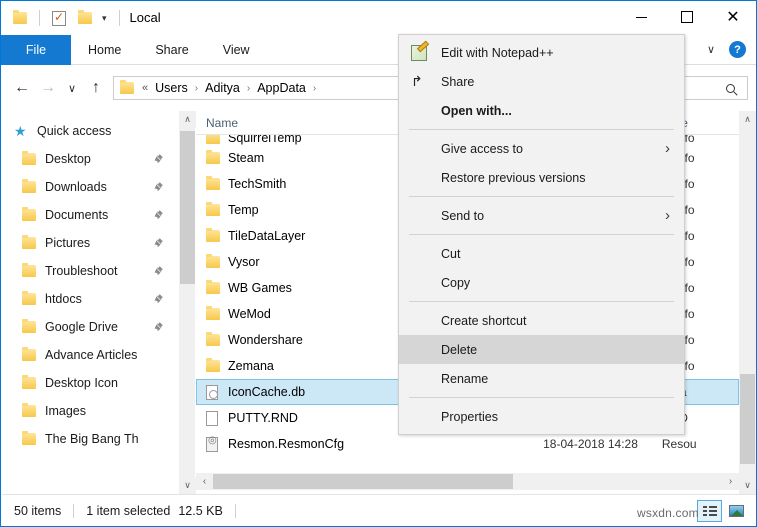 This screenshot has width=757, height=527. Describe the element at coordinates (541, 215) in the screenshot. I see `menu-item-send-to: Send to ›` at that location.